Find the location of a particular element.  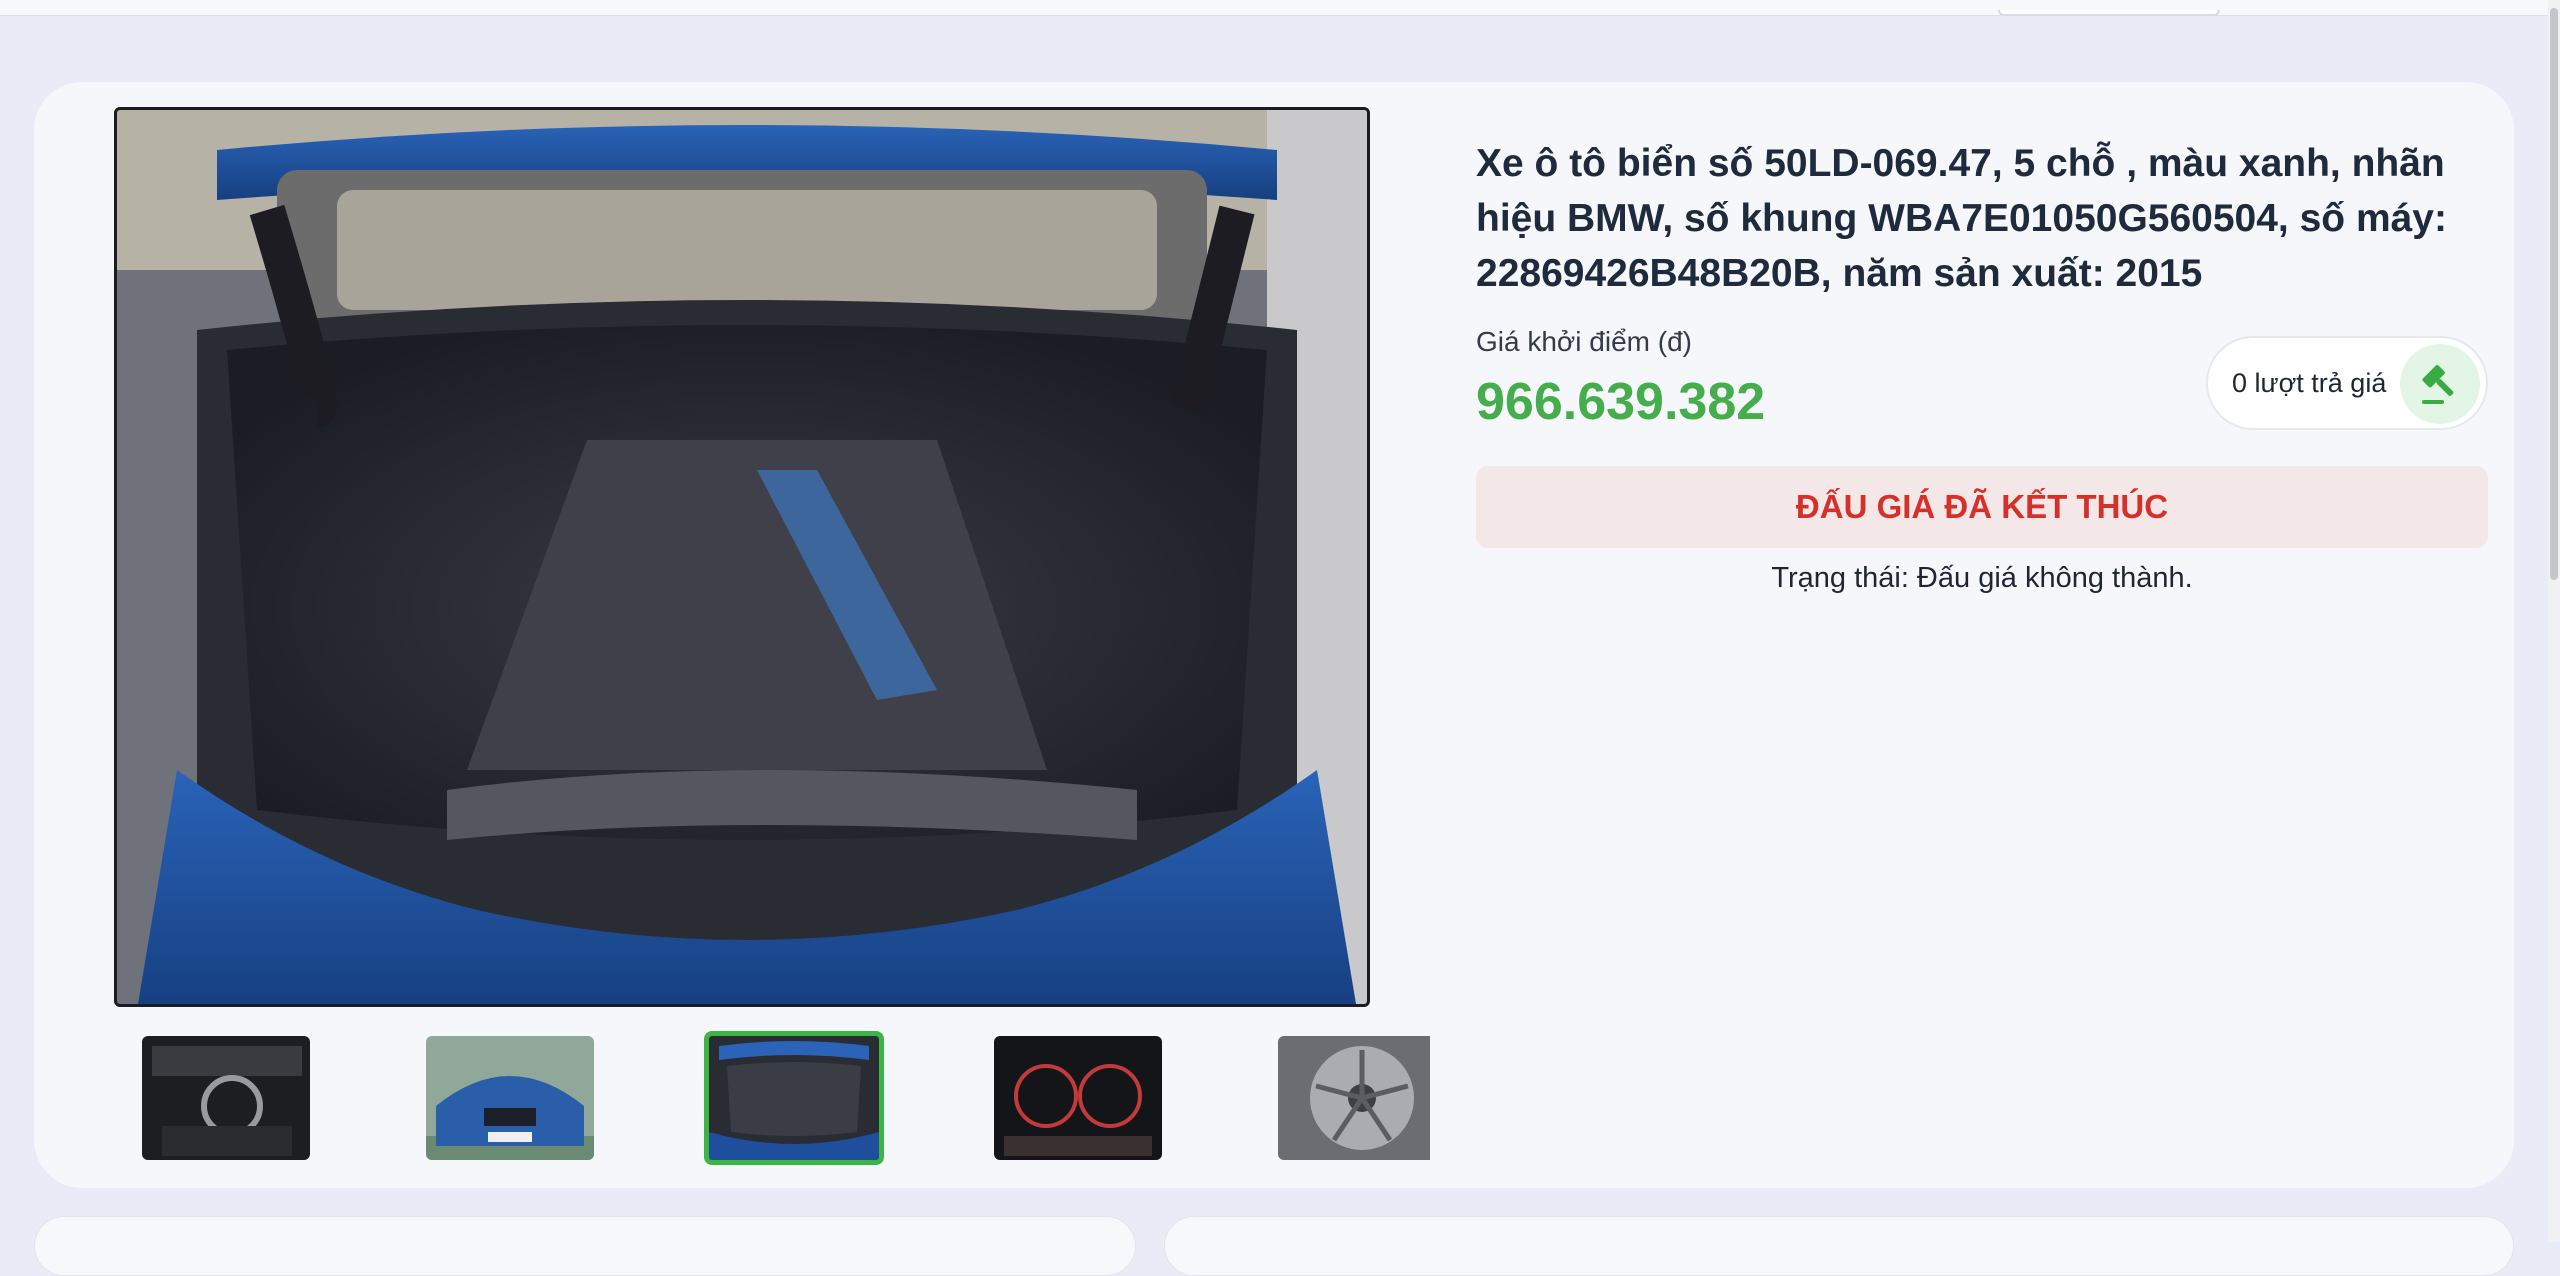

scrollbar-thumb is located at coordinates (2554, 294).